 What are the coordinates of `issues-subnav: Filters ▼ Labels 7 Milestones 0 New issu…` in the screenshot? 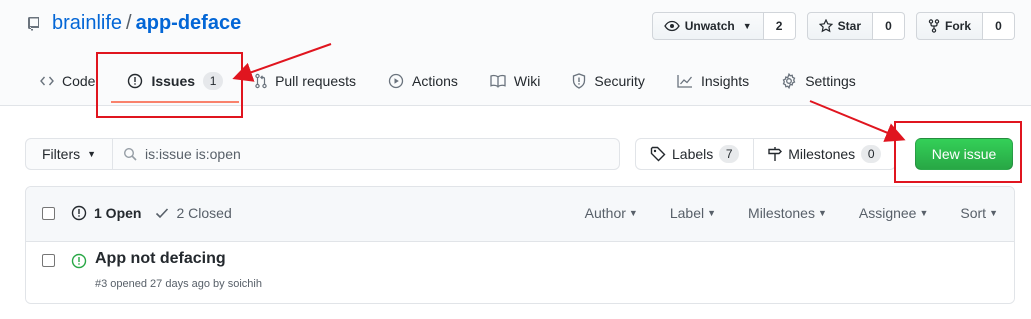 It's located at (520, 154).